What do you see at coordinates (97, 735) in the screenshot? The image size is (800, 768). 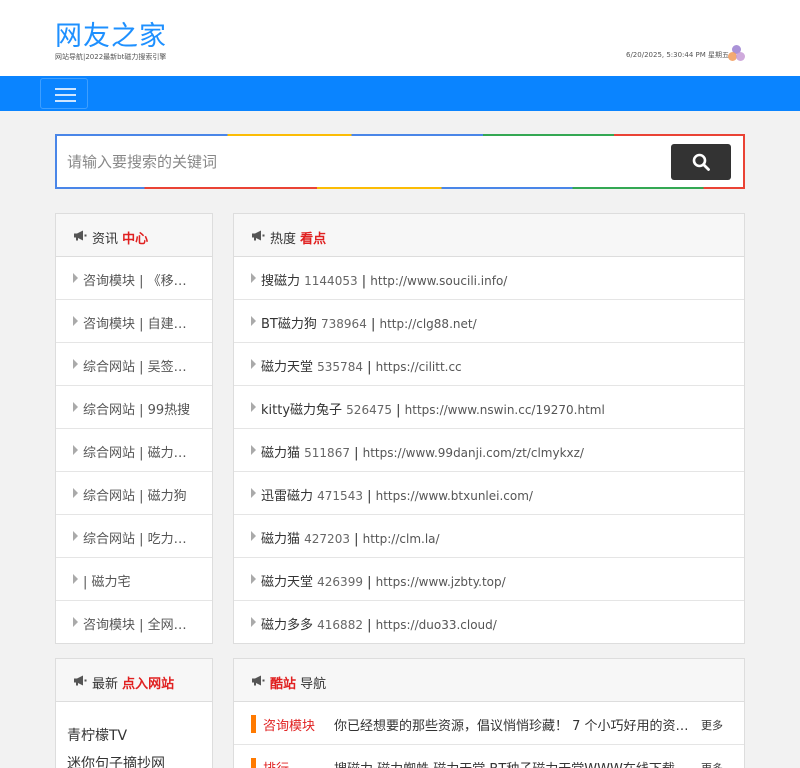 I see `latest-site-link: 青柠檬TV` at bounding box center [97, 735].